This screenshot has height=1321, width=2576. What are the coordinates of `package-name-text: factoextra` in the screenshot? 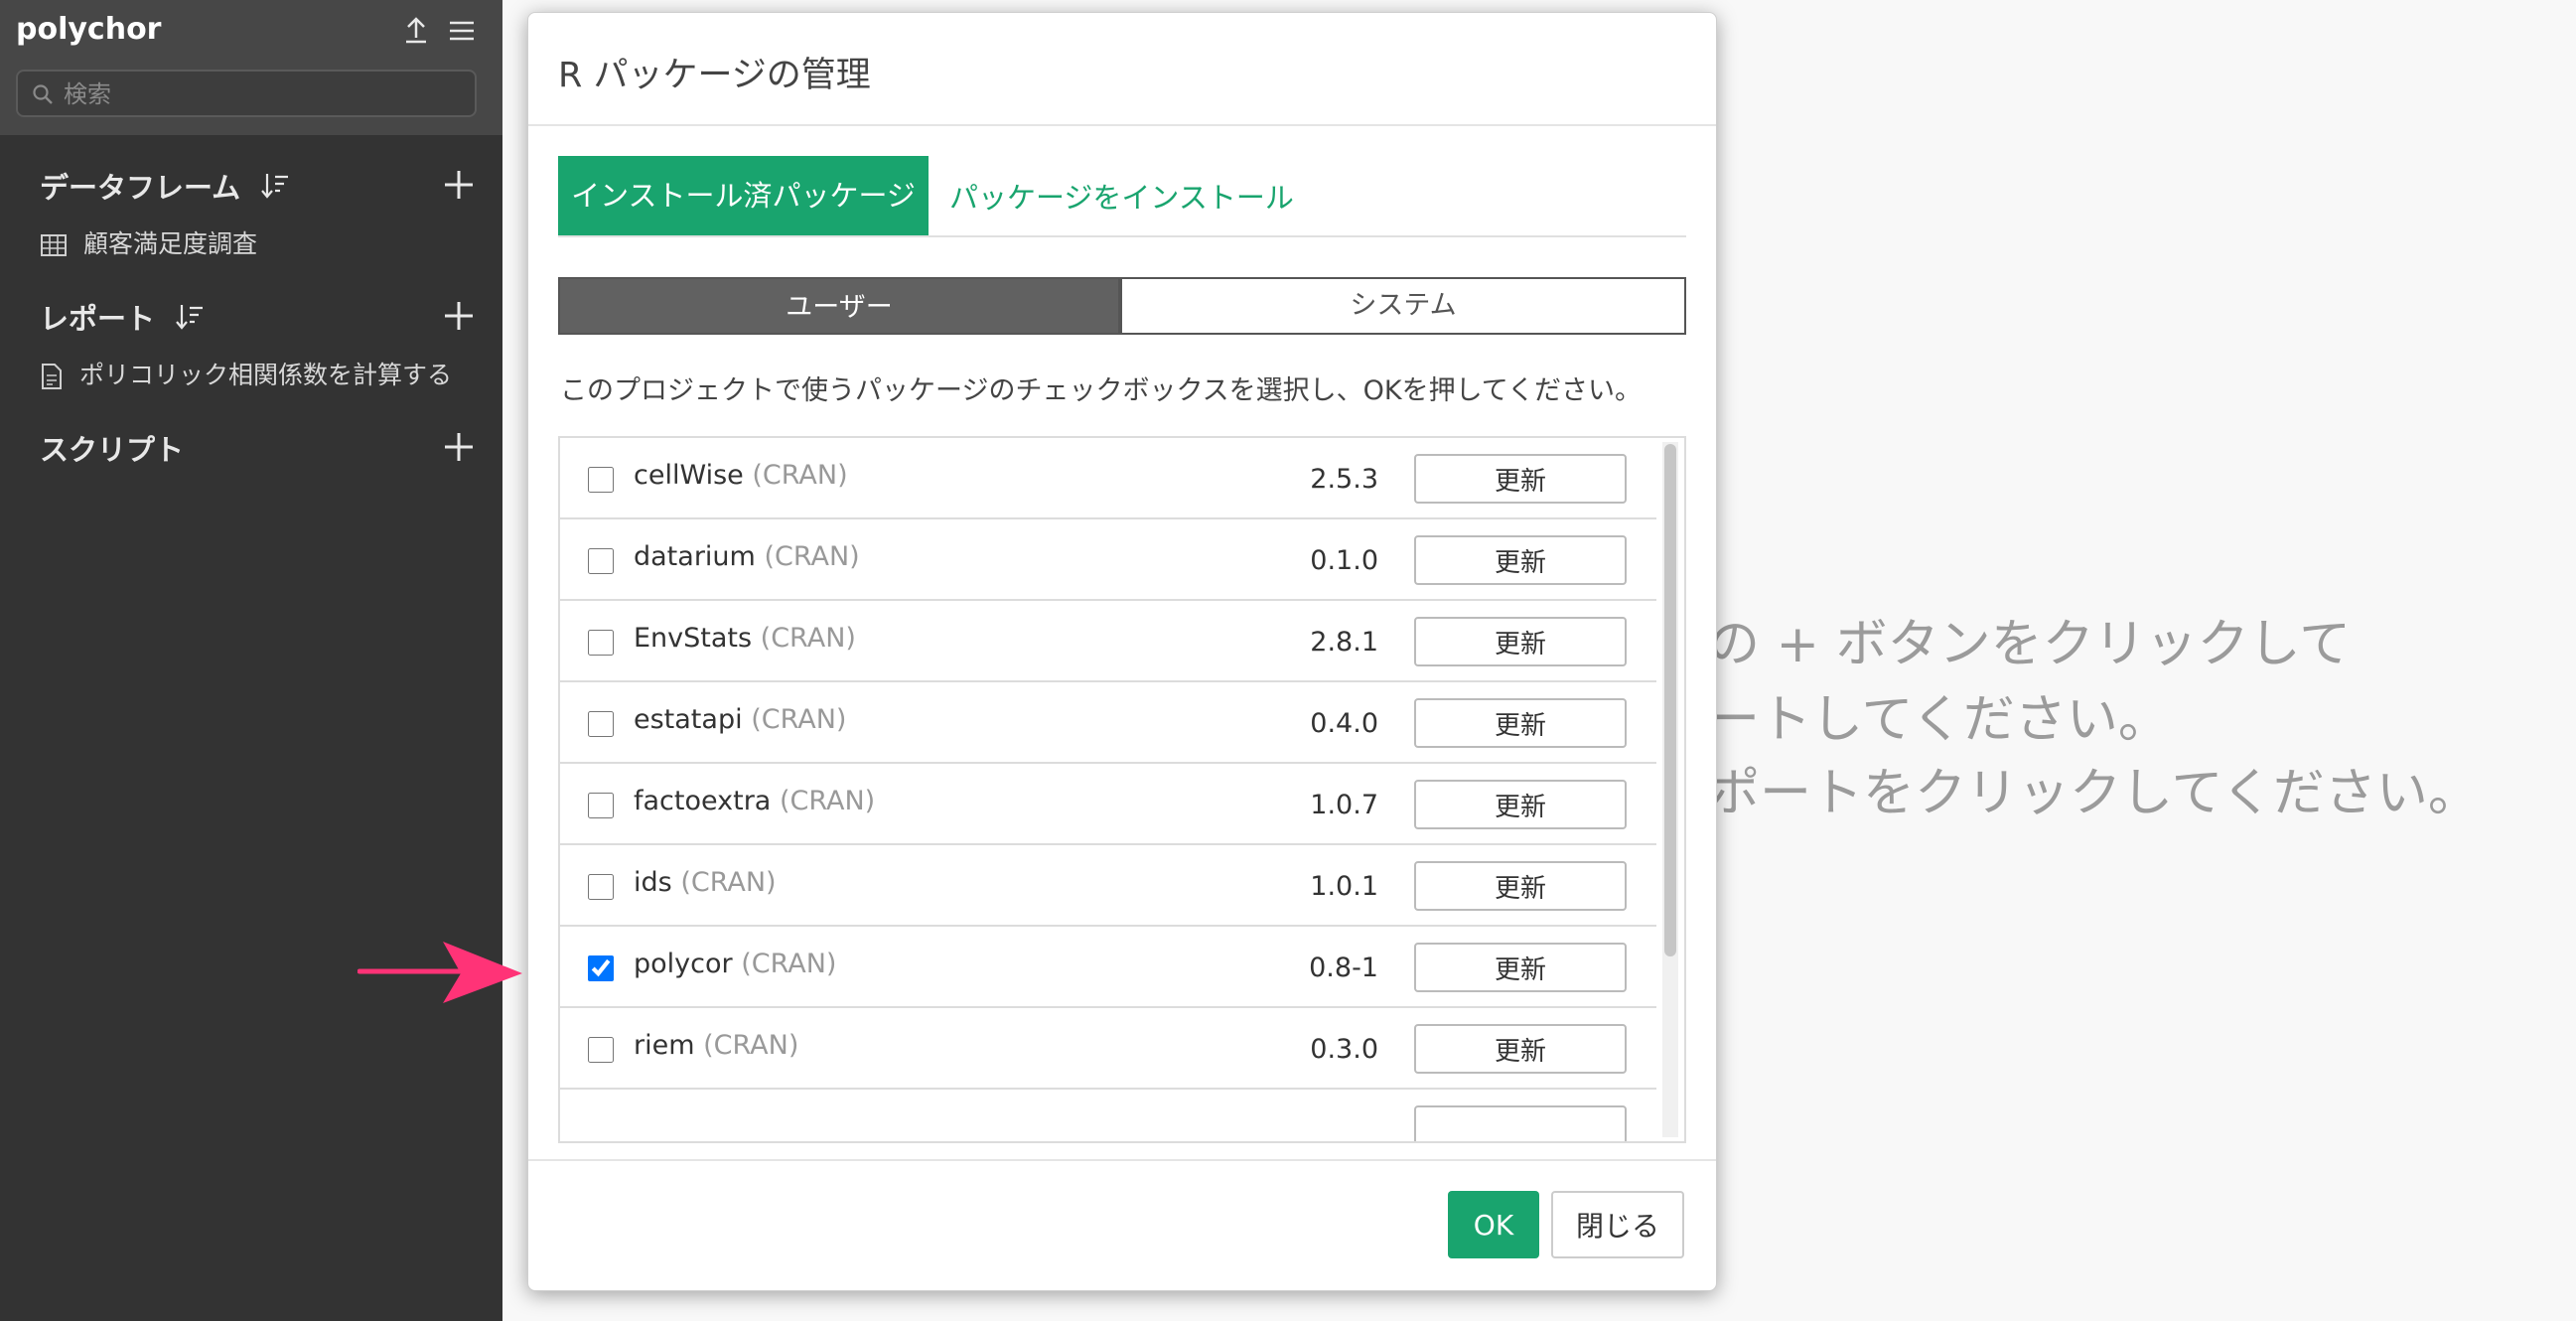 It's located at (703, 801).